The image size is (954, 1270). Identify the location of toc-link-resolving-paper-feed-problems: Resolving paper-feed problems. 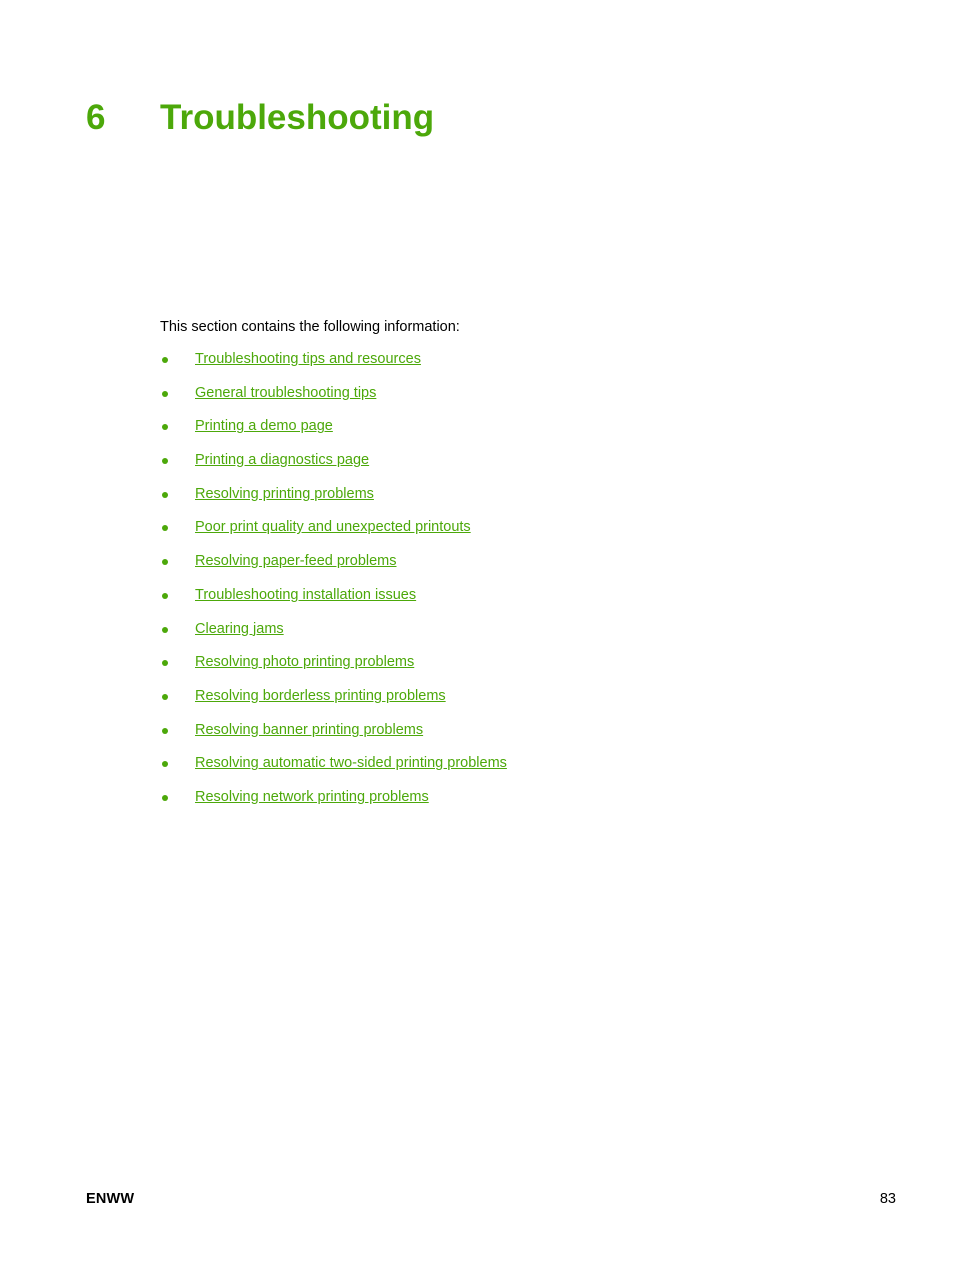
(296, 561).